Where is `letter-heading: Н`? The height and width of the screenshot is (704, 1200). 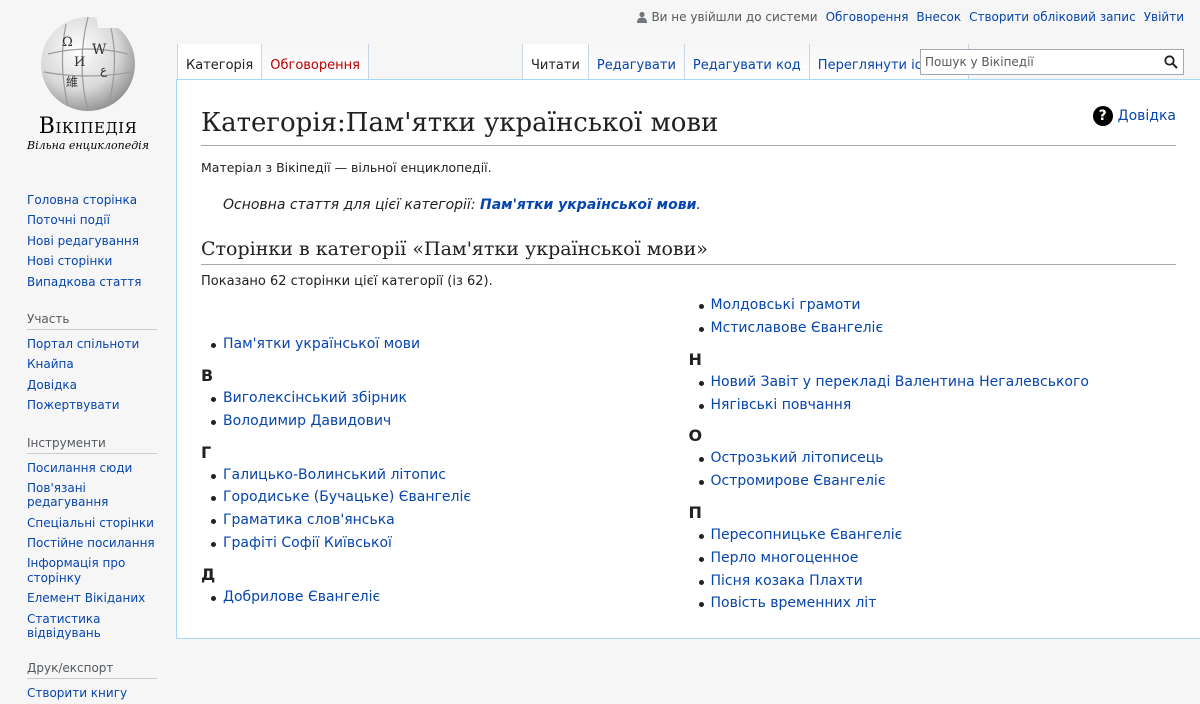 letter-heading: Н is located at coordinates (695, 359).